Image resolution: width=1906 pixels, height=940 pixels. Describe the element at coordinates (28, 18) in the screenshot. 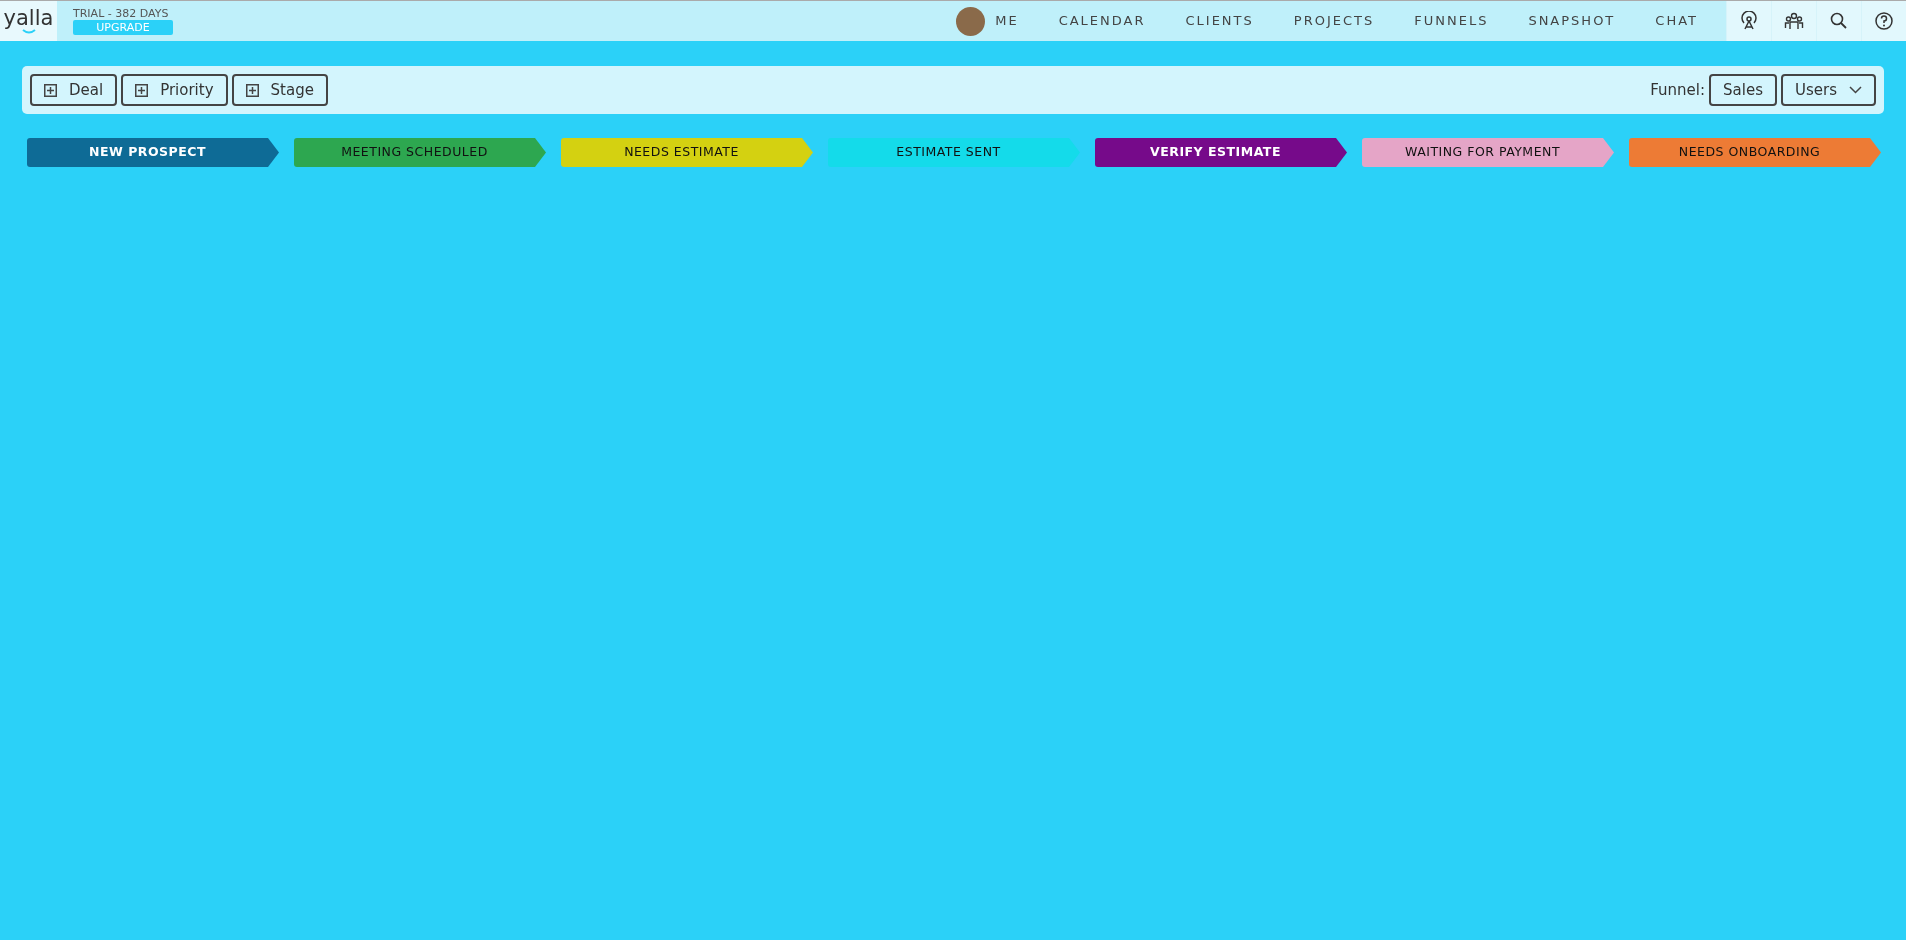

I see `logo-text: yalla` at that location.